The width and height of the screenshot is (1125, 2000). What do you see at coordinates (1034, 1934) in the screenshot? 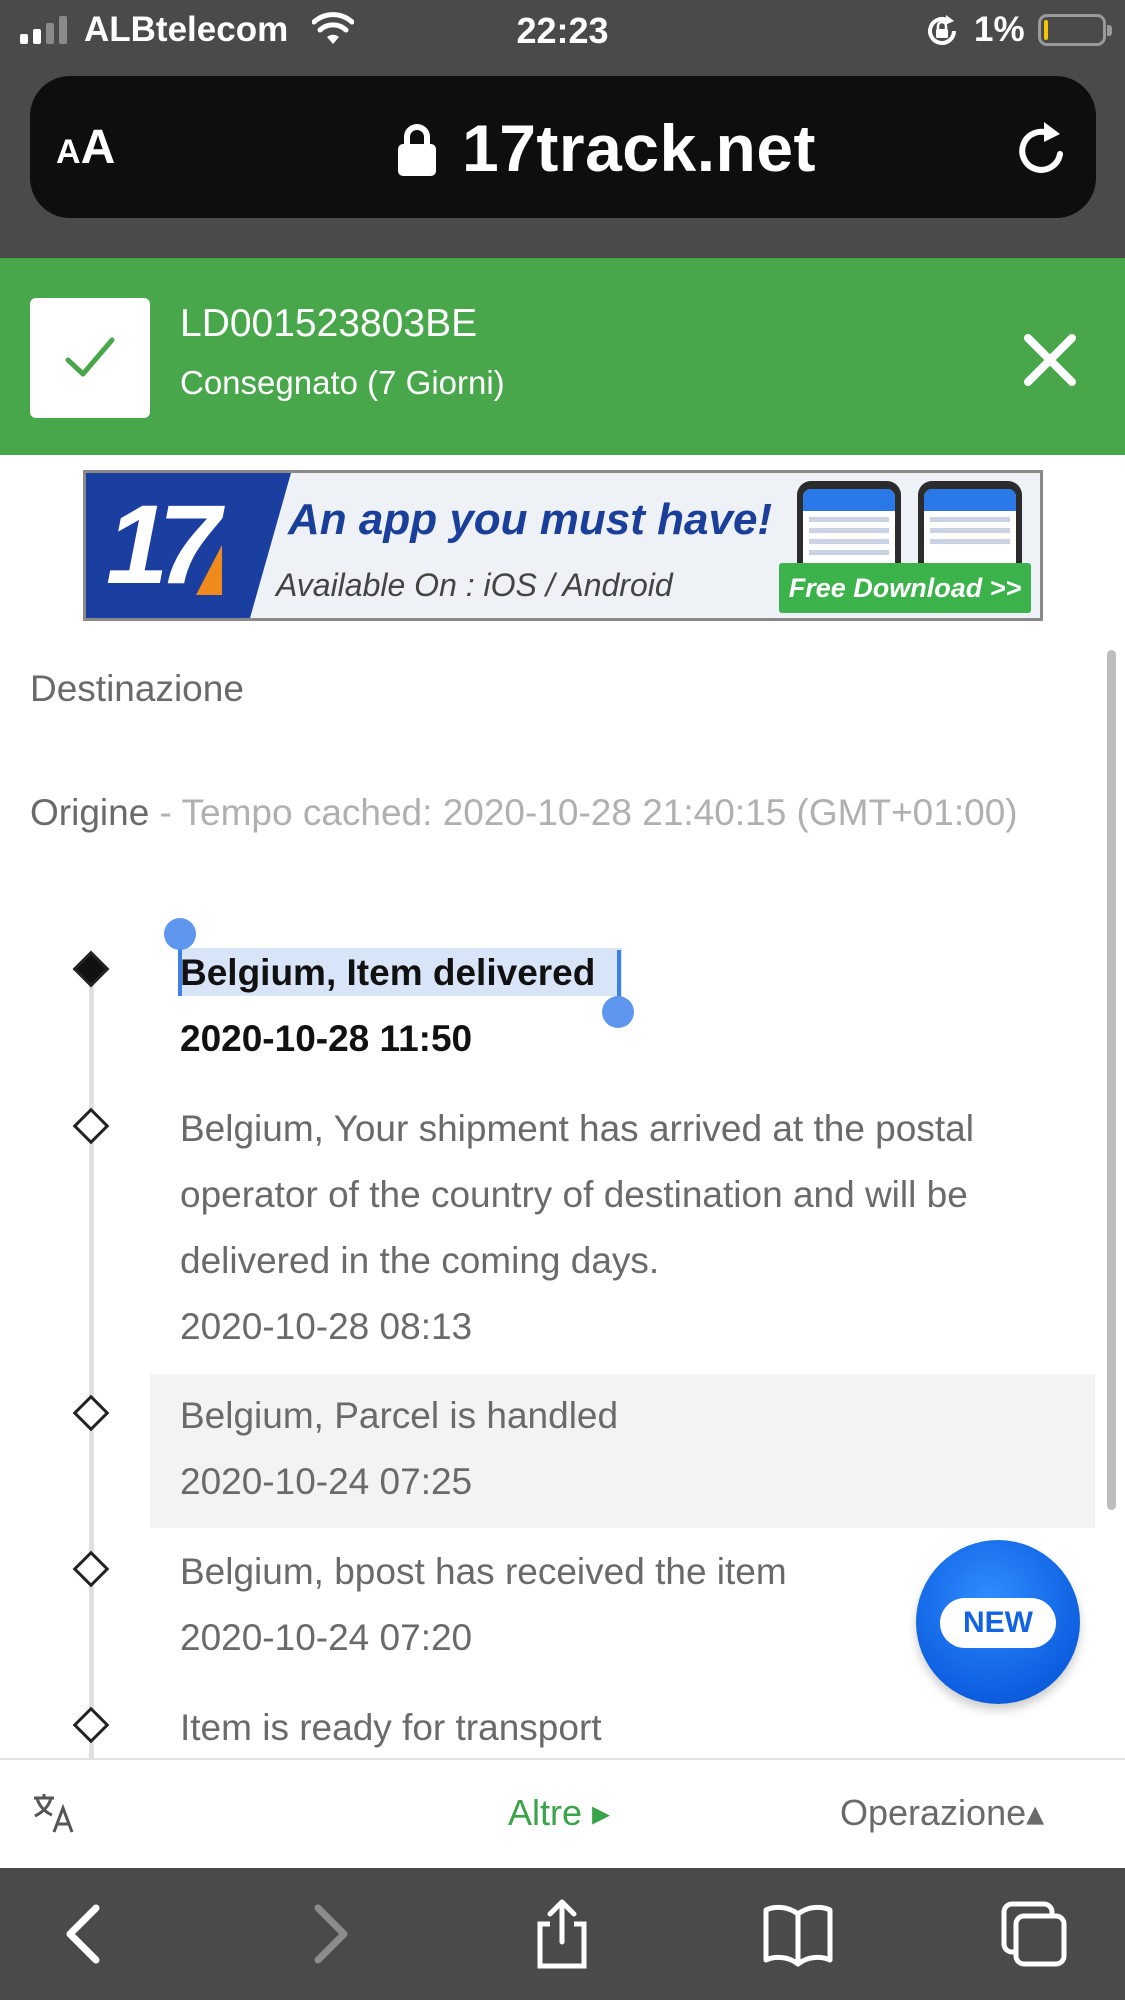
I see `tabs-icon` at bounding box center [1034, 1934].